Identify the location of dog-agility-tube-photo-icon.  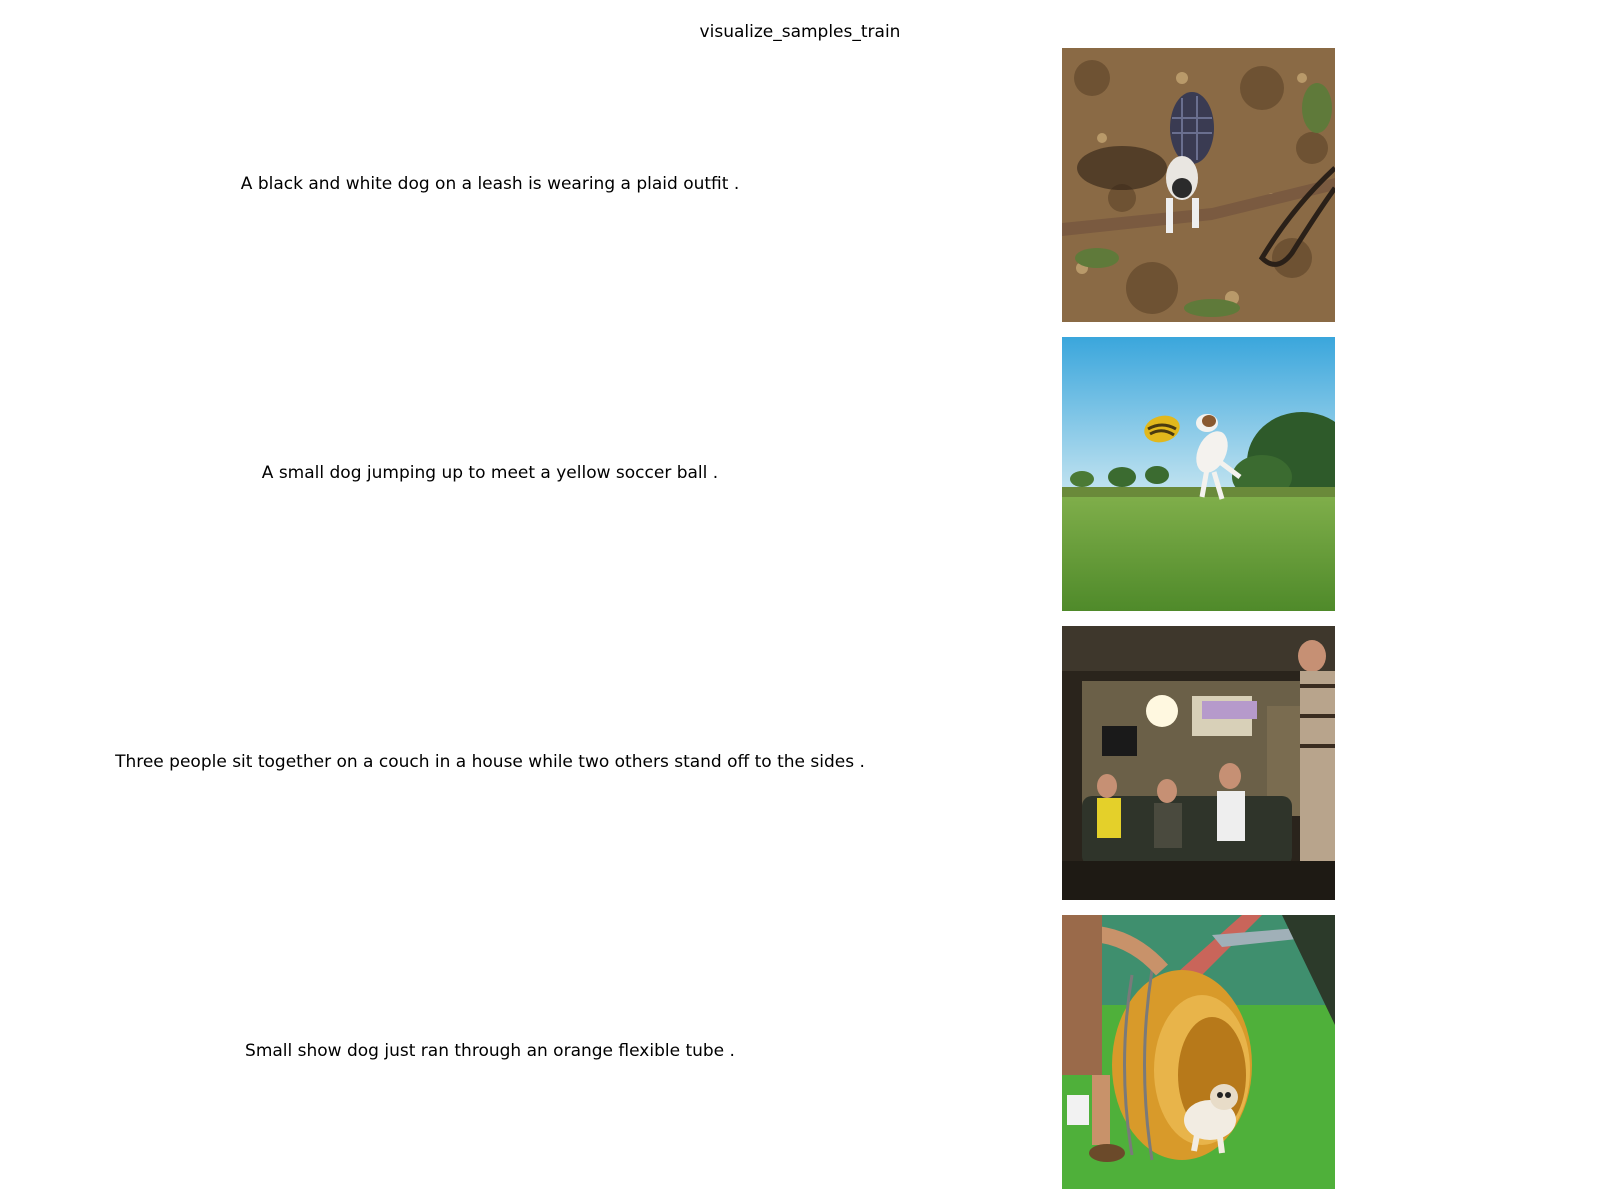
(1198, 1052).